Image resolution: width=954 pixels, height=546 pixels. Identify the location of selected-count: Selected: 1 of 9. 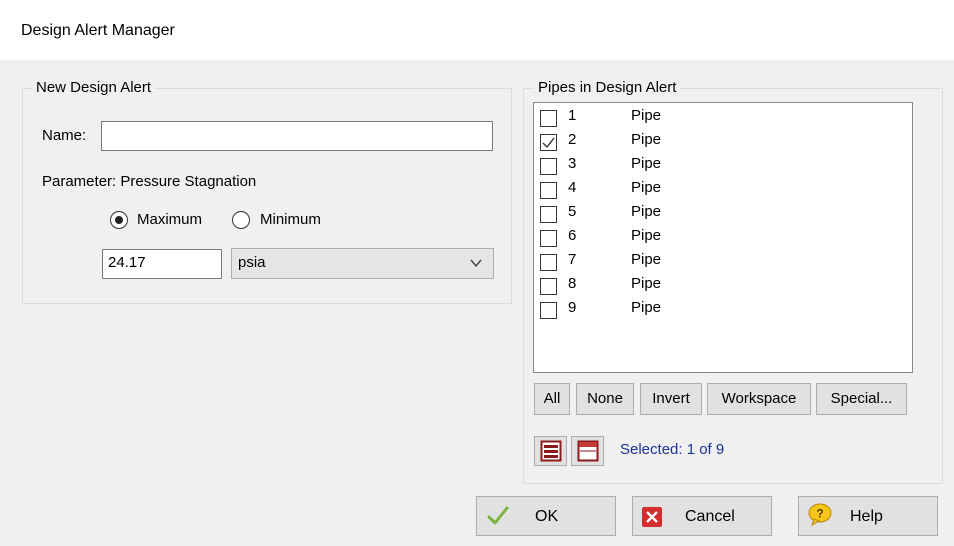
(672, 449).